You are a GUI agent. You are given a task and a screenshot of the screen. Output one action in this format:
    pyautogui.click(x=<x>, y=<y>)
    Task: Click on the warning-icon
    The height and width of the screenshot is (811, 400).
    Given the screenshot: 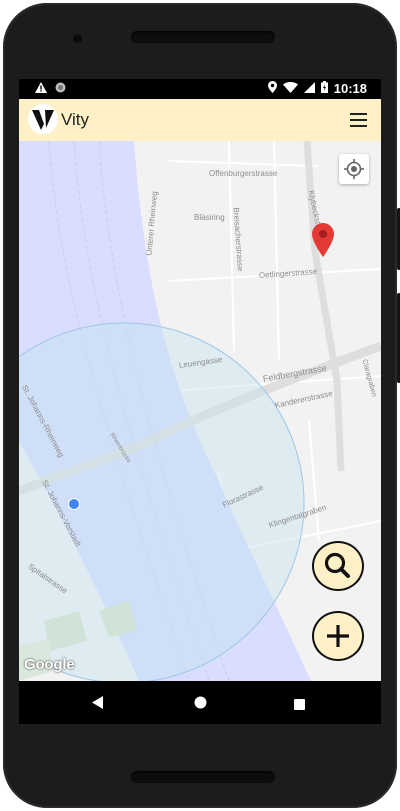 What is the action you would take?
    pyautogui.click(x=41, y=89)
    